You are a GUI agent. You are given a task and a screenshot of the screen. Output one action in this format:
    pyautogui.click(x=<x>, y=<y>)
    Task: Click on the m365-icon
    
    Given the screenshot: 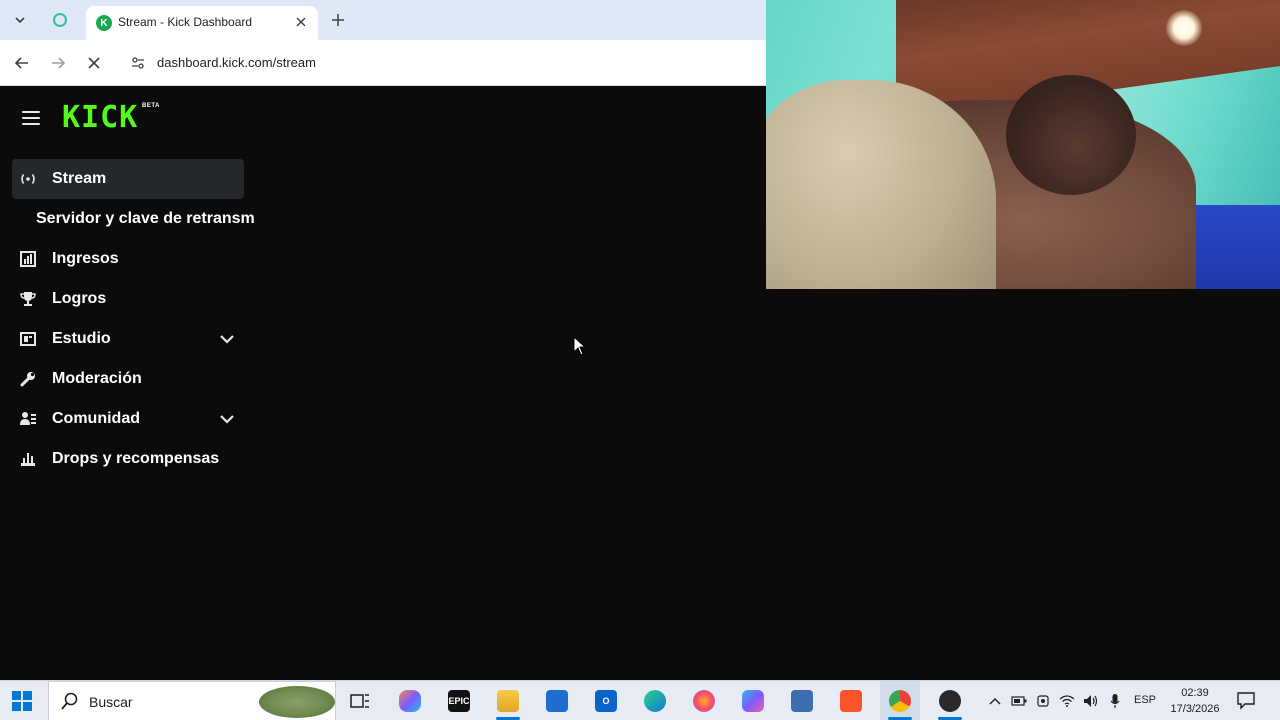 What is the action you would take?
    pyautogui.click(x=753, y=700)
    